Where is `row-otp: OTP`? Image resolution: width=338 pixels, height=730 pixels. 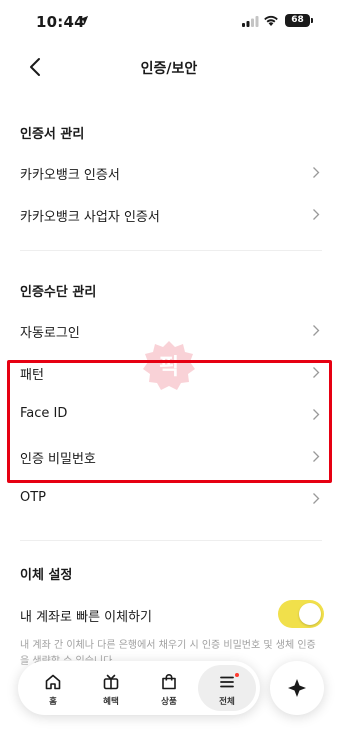 row-otp: OTP is located at coordinates (169, 498).